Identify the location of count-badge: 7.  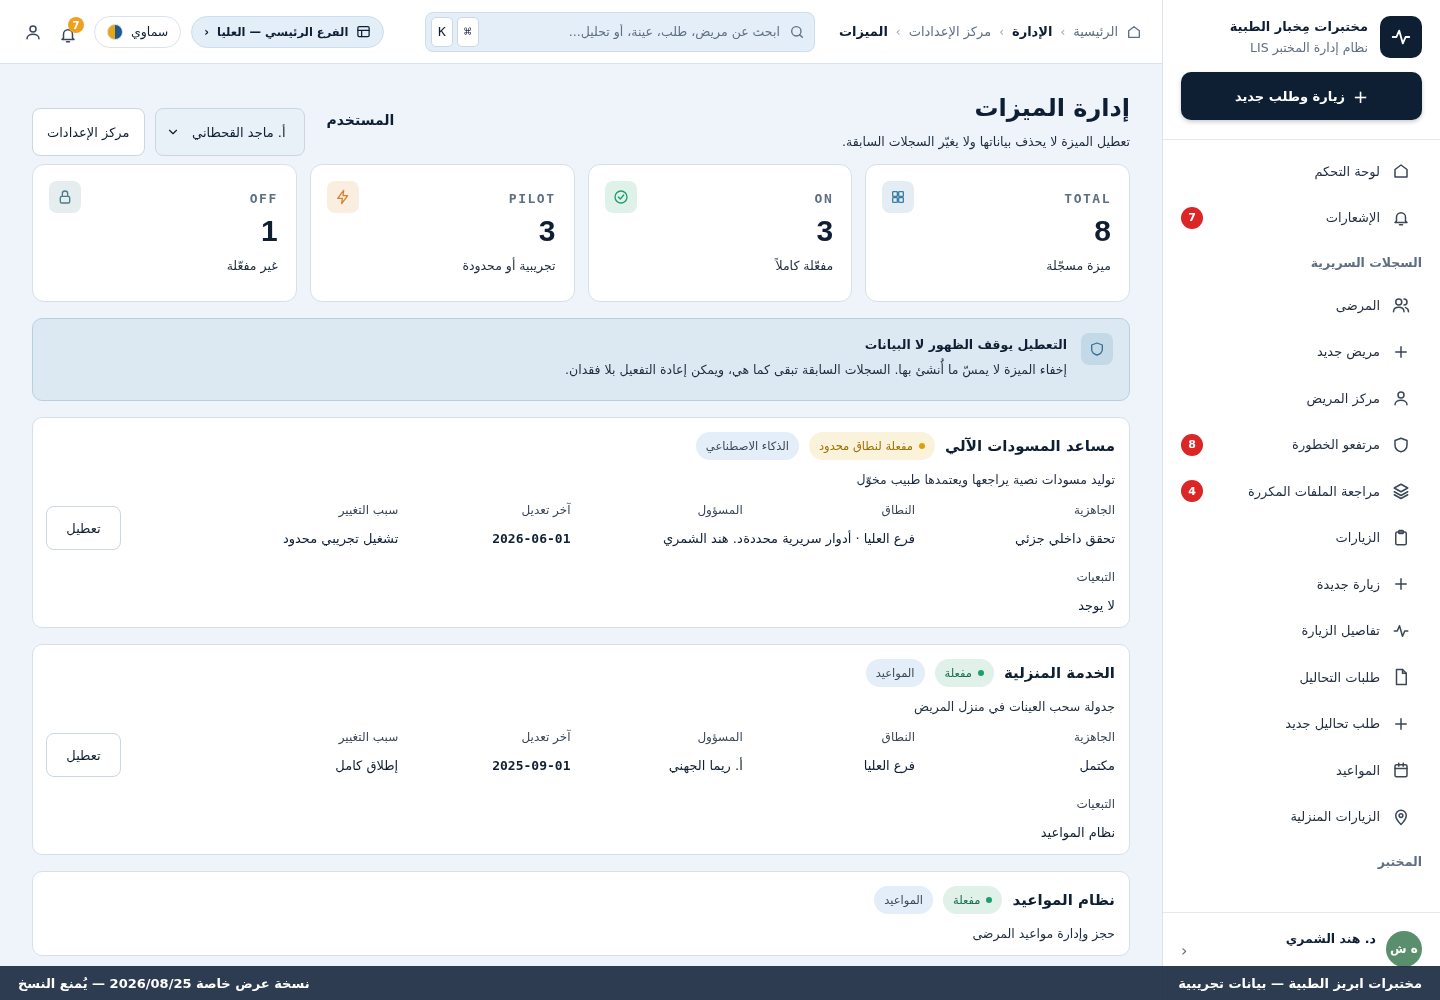
(1192, 217).